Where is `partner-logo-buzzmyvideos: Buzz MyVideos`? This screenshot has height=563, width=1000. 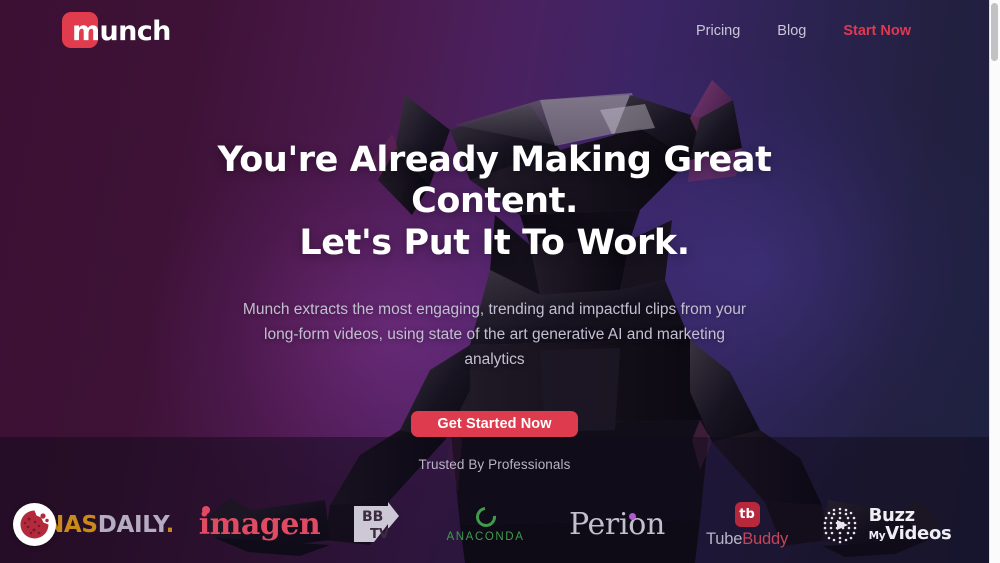 partner-logo-buzzmyvideos: Buzz MyVideos is located at coordinates (885, 525).